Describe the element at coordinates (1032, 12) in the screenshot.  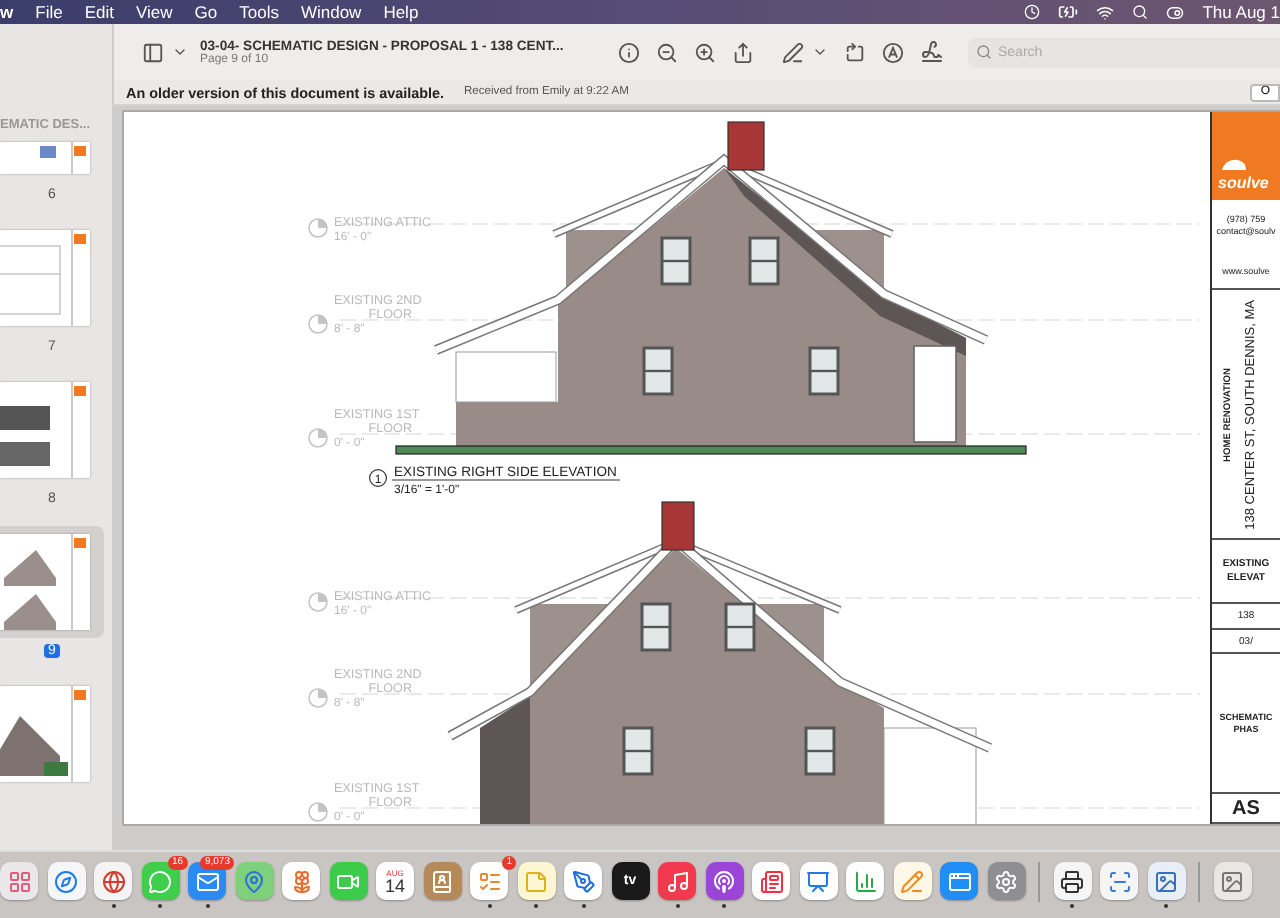
I see `clock-icon` at that location.